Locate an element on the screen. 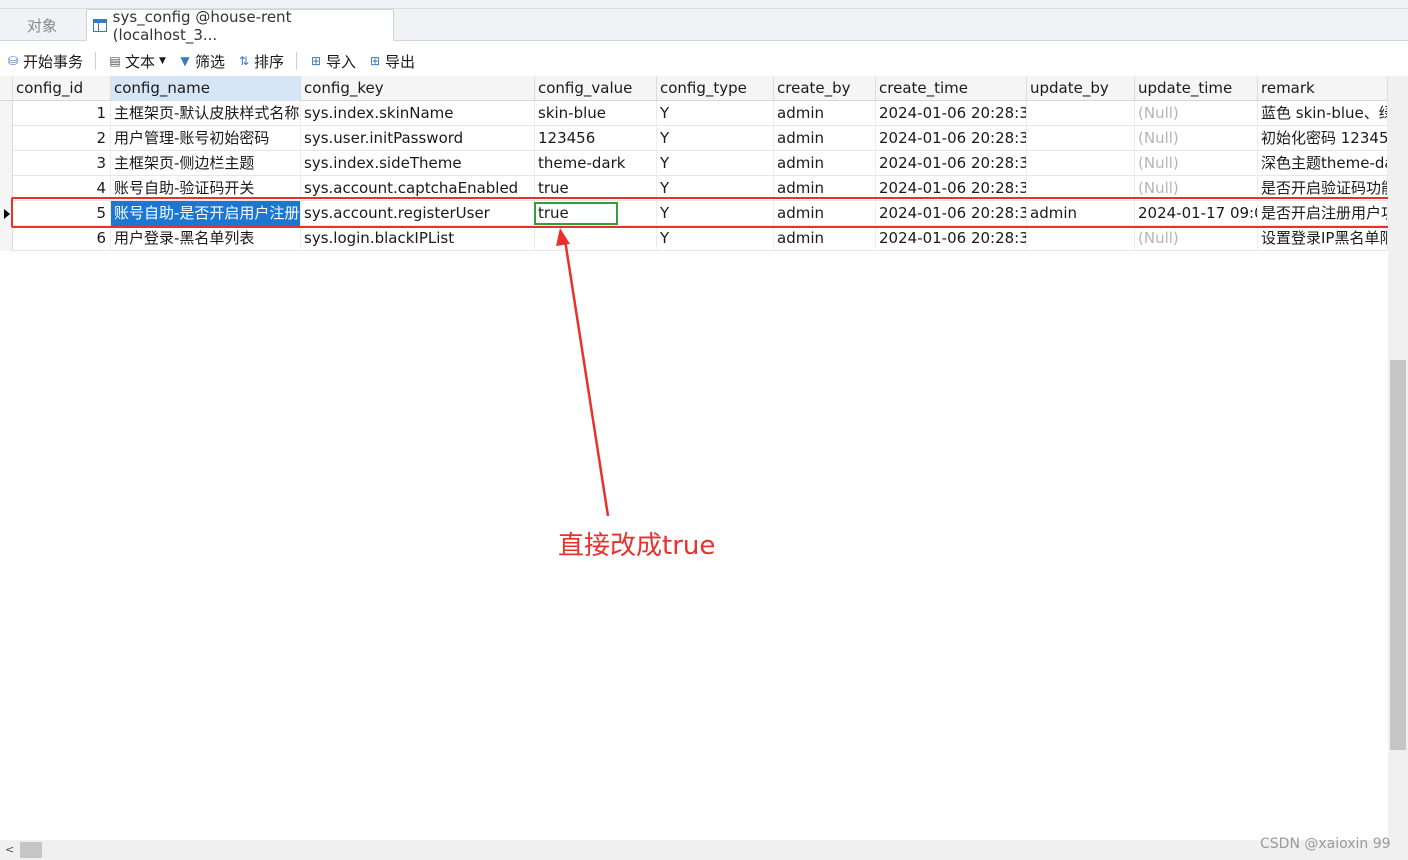 The height and width of the screenshot is (860, 1408). scroll-left-icon: < is located at coordinates (9, 849).